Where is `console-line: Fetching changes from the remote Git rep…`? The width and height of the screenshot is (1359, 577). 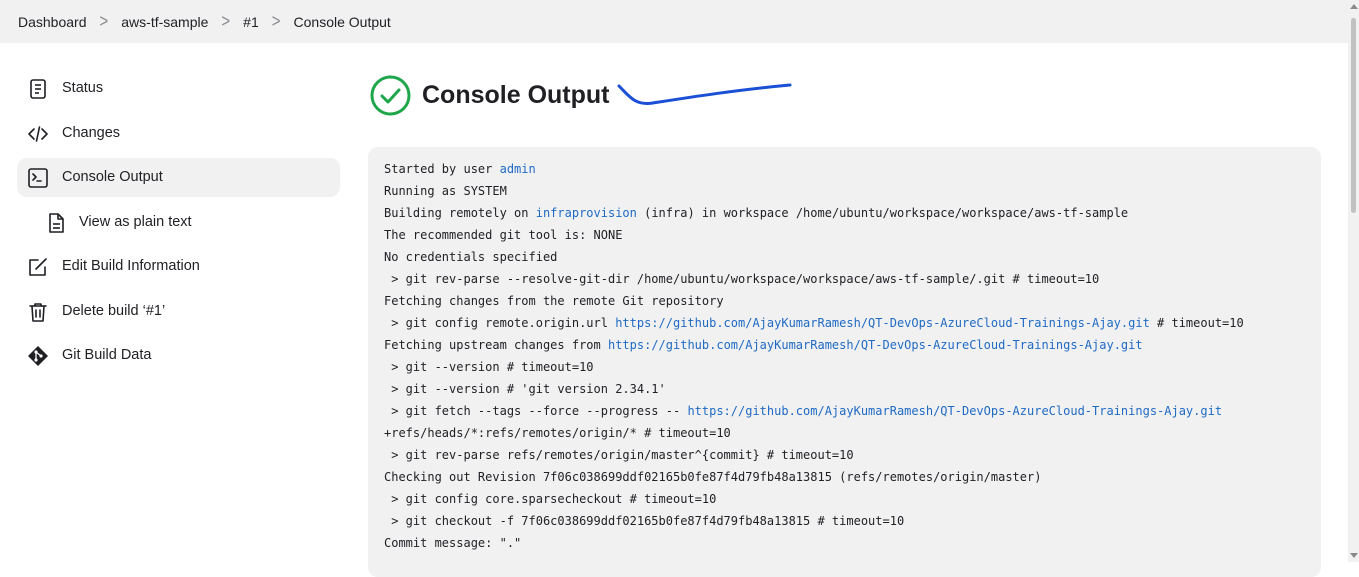
console-line: Fetching changes from the remote Git rep… is located at coordinates (554, 301).